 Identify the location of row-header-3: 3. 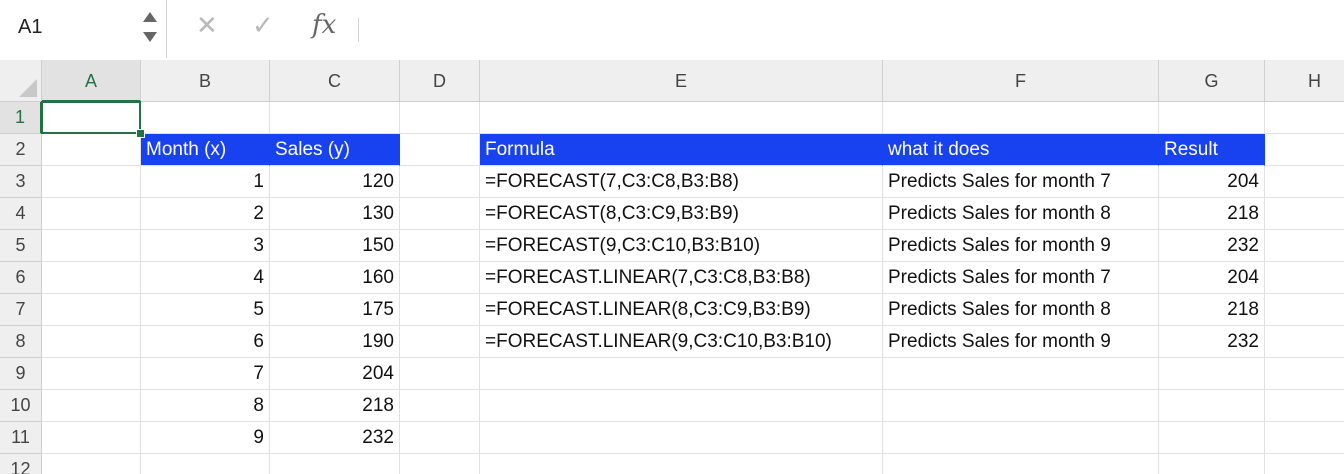
(21, 182).